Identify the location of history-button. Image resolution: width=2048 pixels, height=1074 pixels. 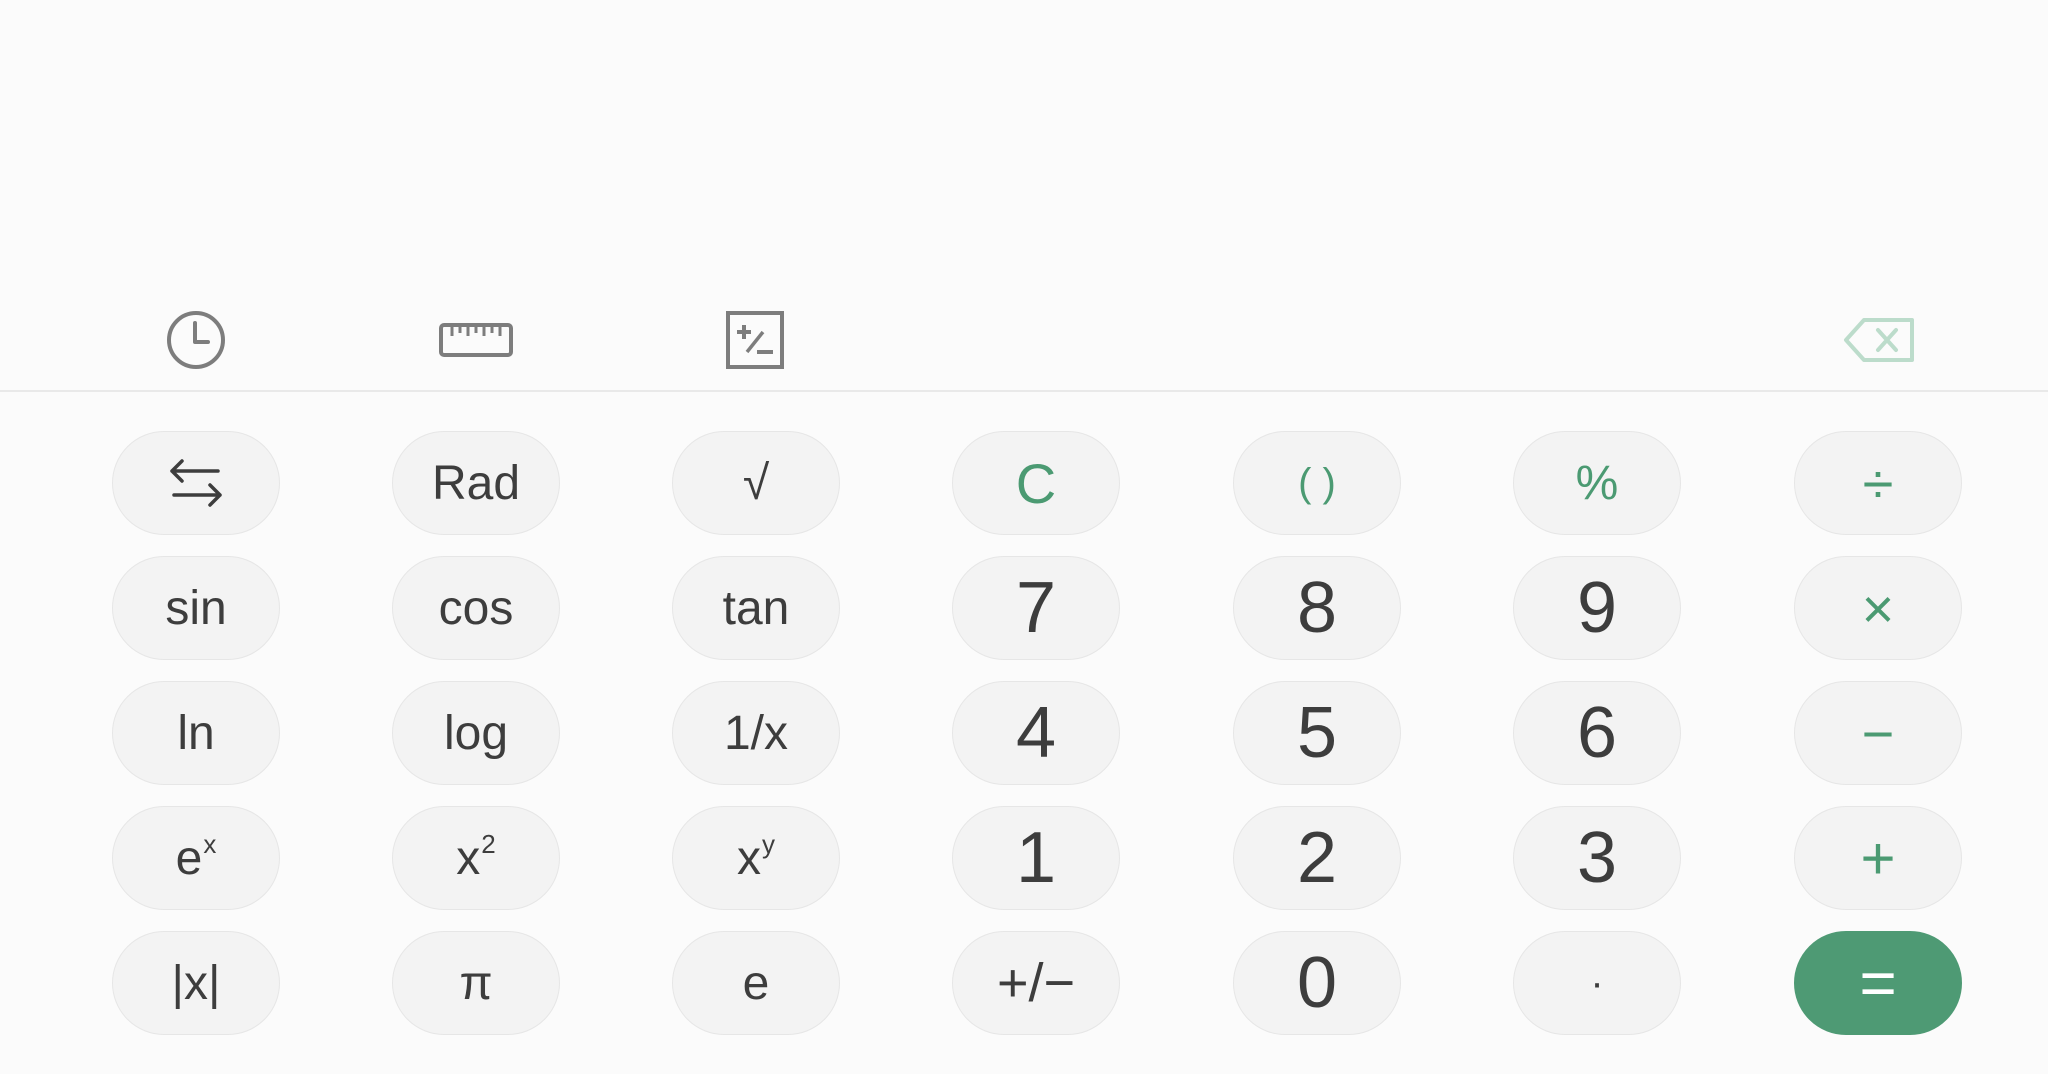
(196, 340).